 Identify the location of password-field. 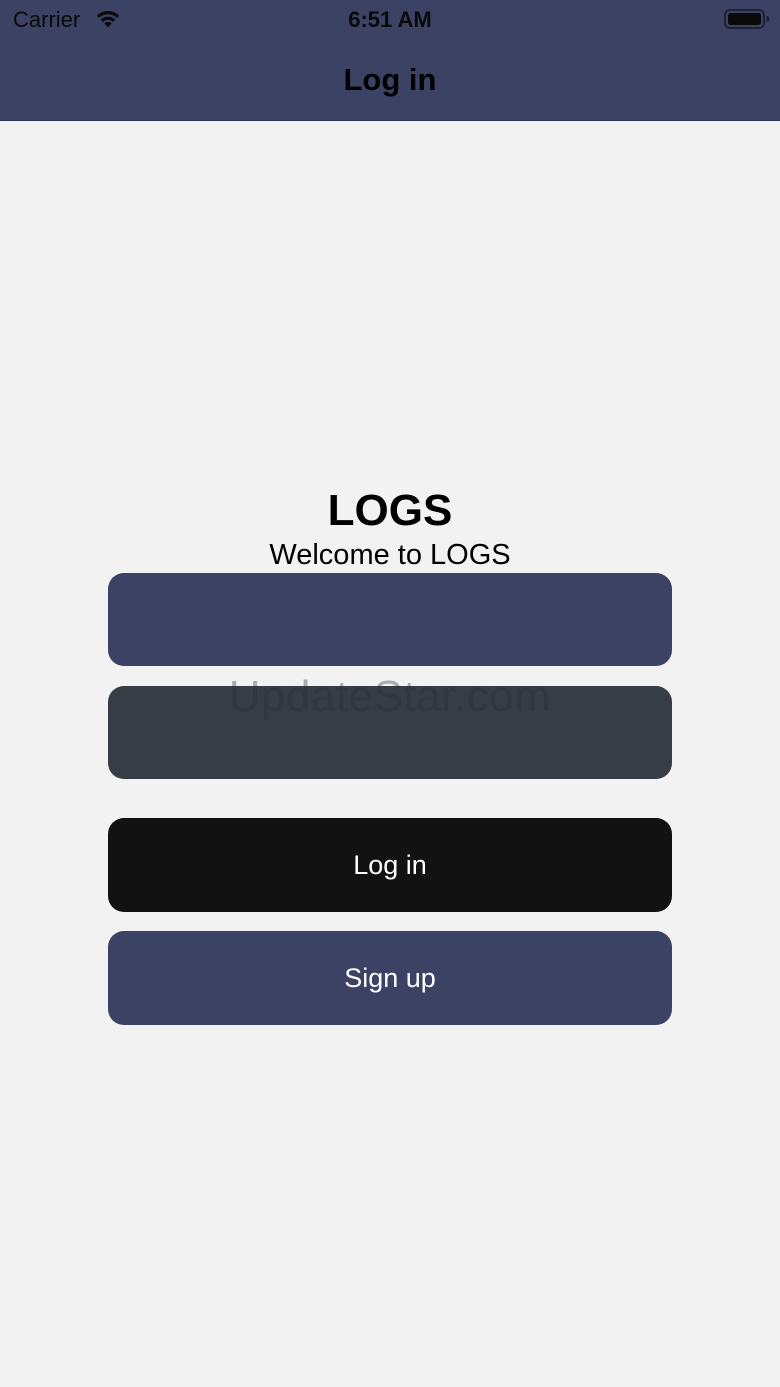
(390, 732).